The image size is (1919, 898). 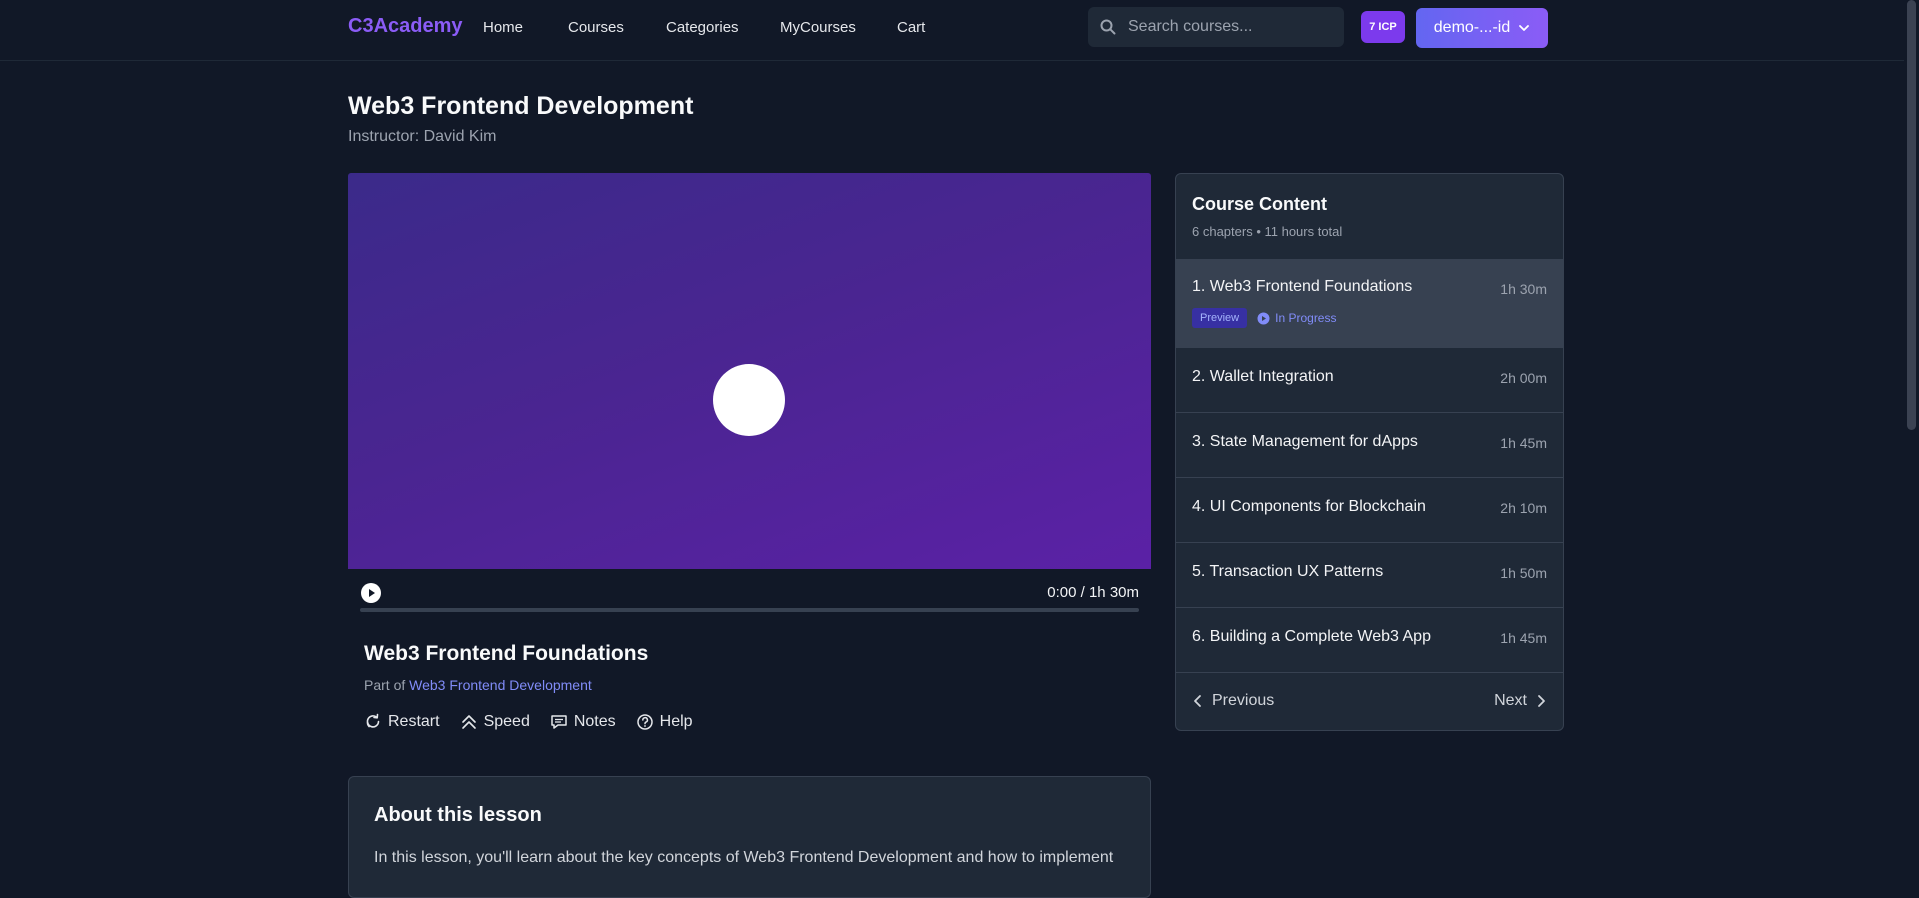 I want to click on lesson-actions: Restart Speed Notes Help, so click(x=528, y=722).